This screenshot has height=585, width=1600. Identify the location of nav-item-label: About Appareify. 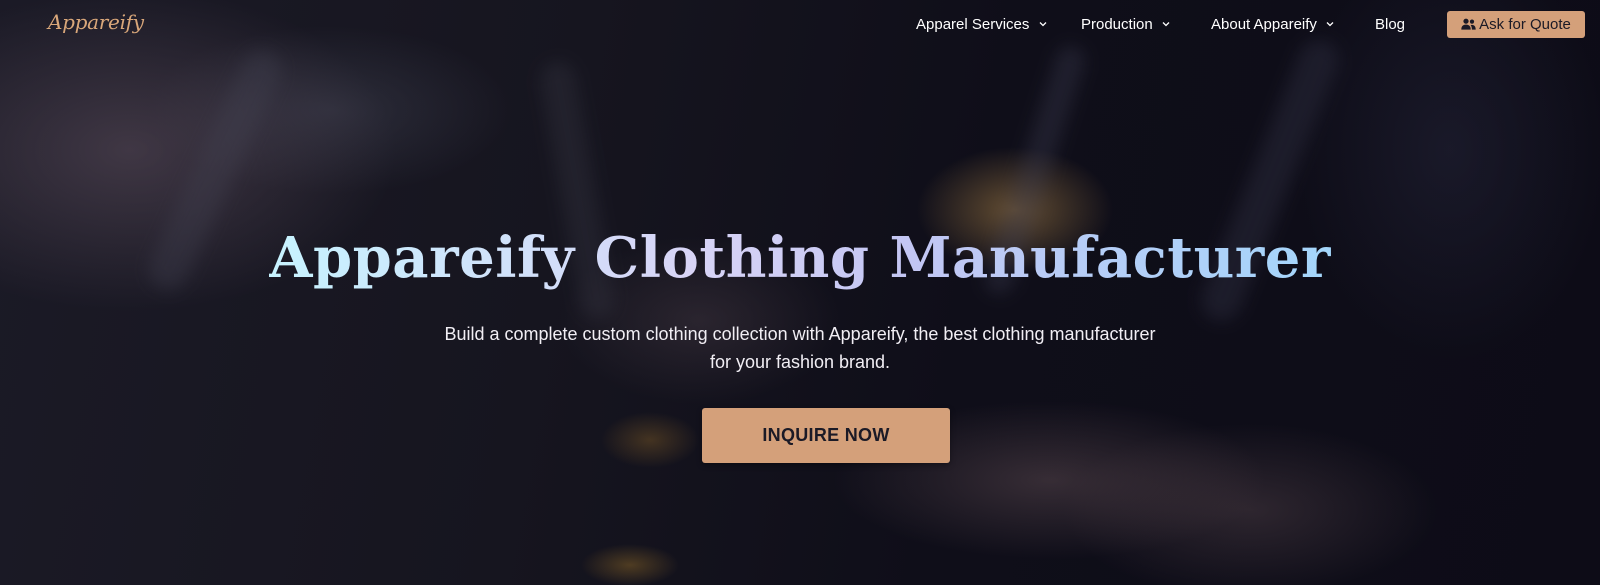
(1264, 24).